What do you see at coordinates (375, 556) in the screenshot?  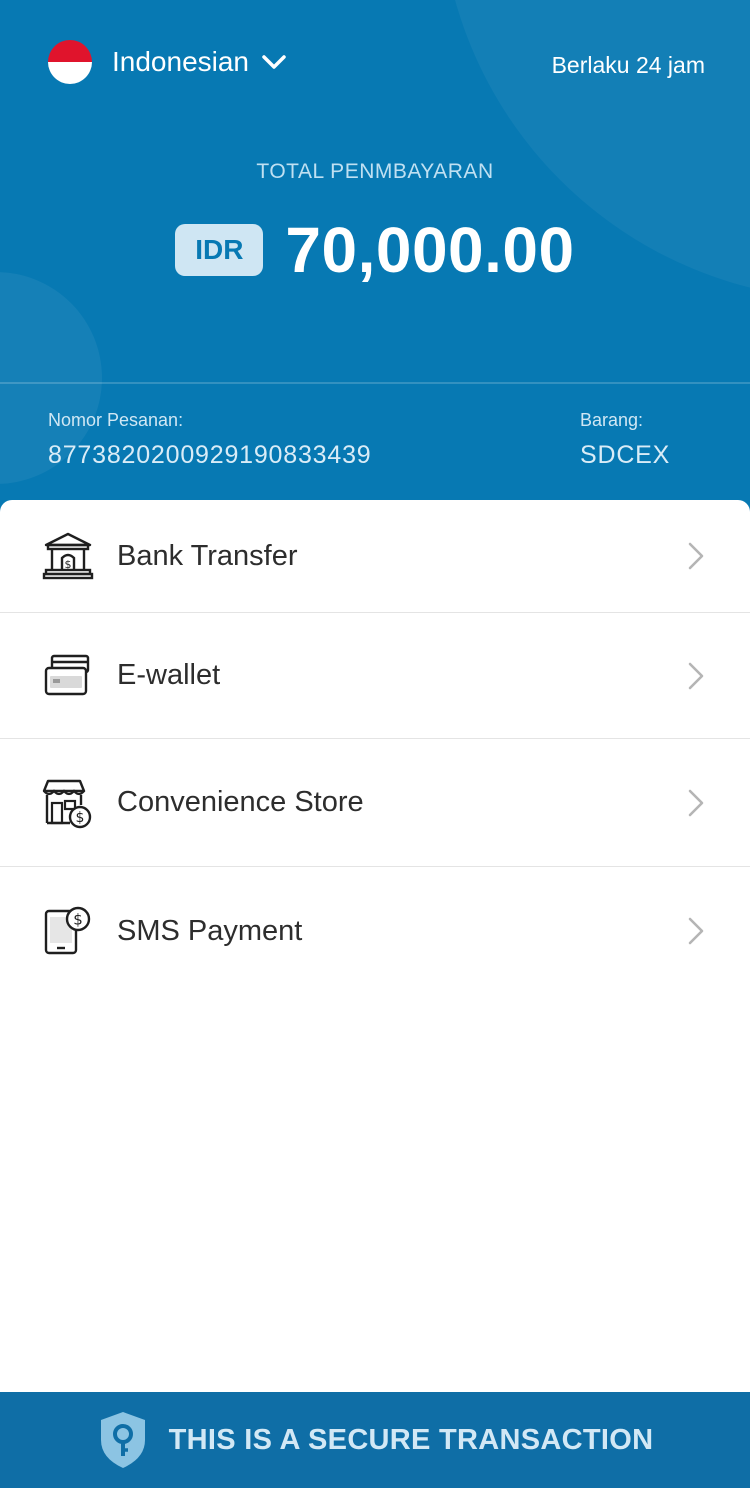 I see `method-bank-transfer: $ Bank Transfer` at bounding box center [375, 556].